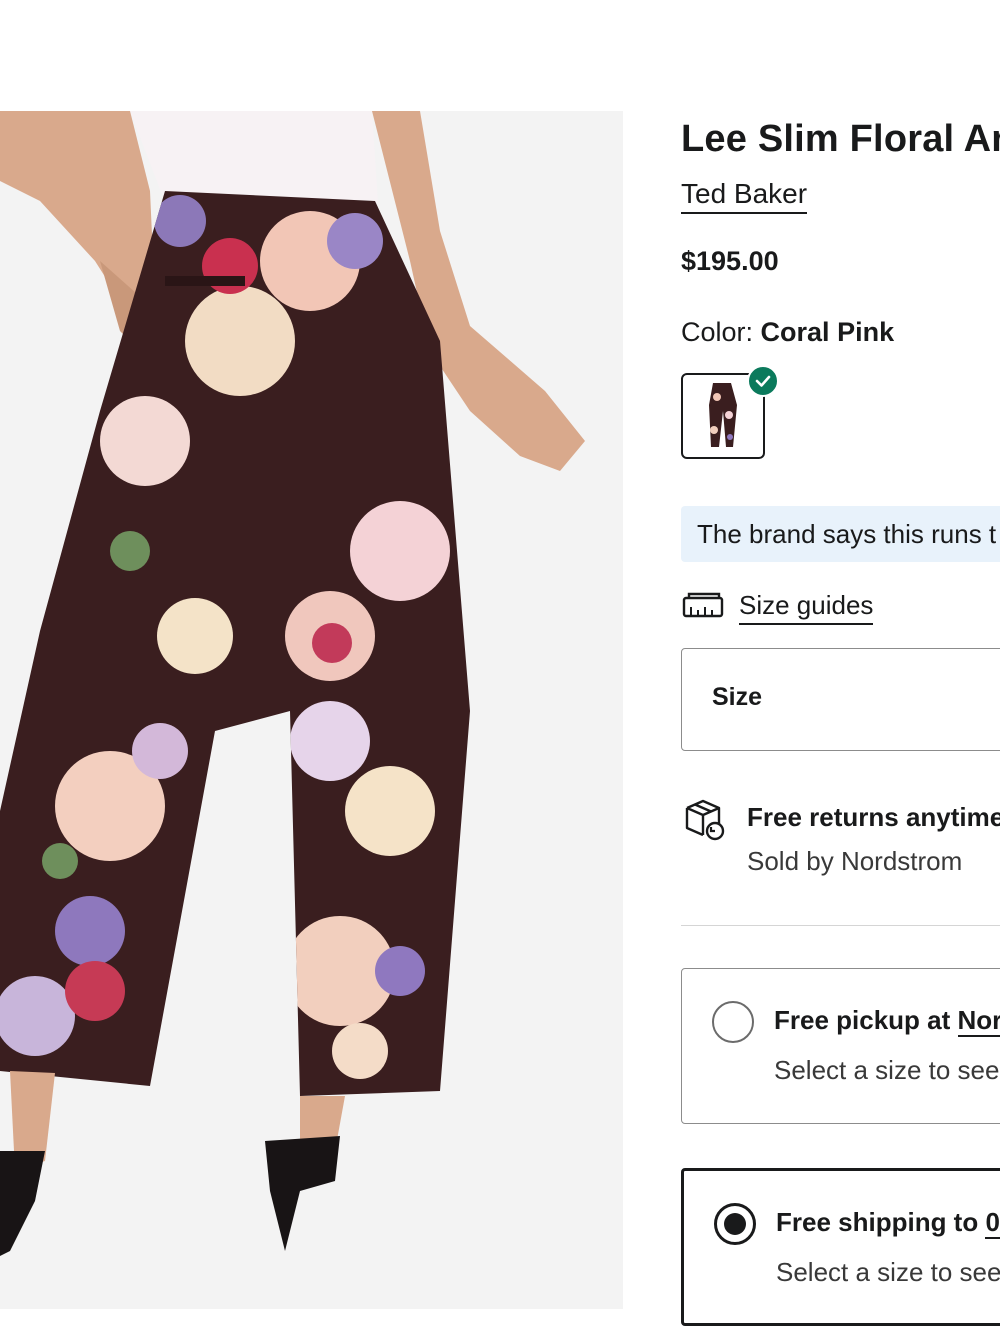  I want to click on delivery-option-shipping: Free shipping to 0 Select a size to see, so click(840, 1247).